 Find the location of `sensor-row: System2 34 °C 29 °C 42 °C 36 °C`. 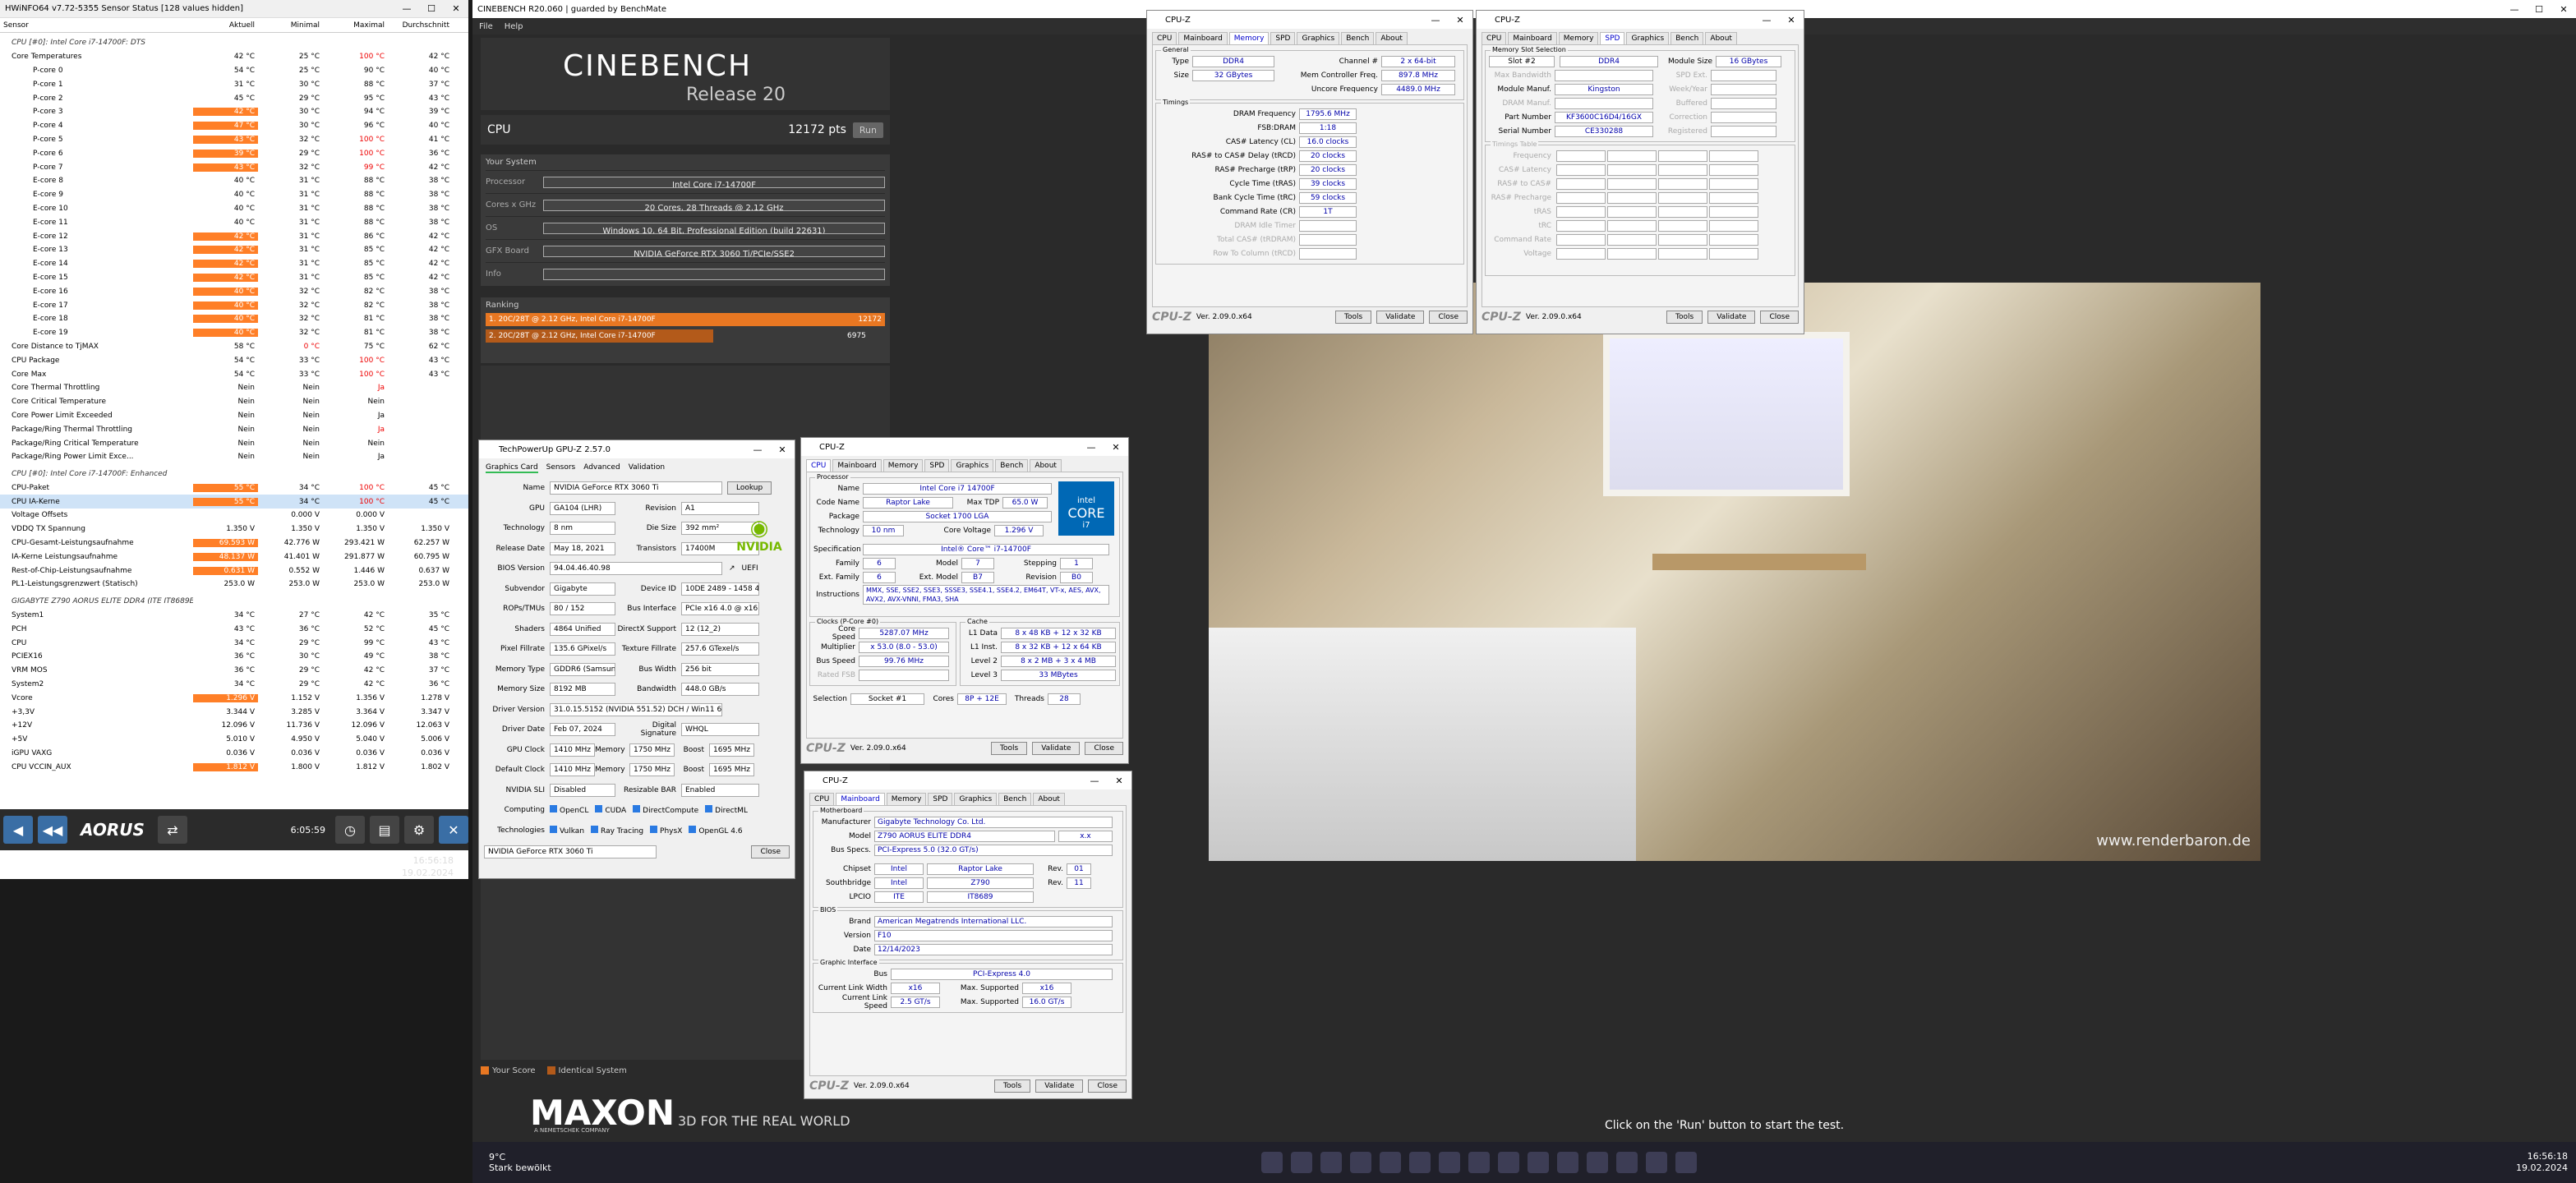

sensor-row: System2 34 °C 29 °C 42 °C 36 °C is located at coordinates (234, 685).